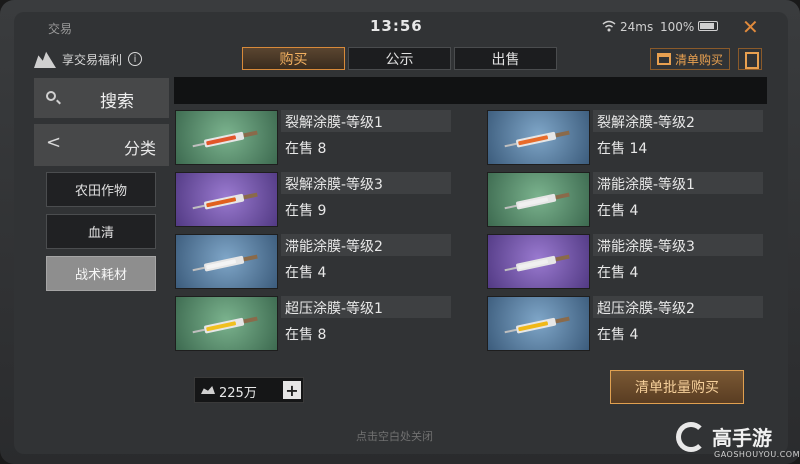 Image resolution: width=800 pixels, height=464 pixels. I want to click on watermark: 高手游 GAOSHOUYOU.COM, so click(738, 442).